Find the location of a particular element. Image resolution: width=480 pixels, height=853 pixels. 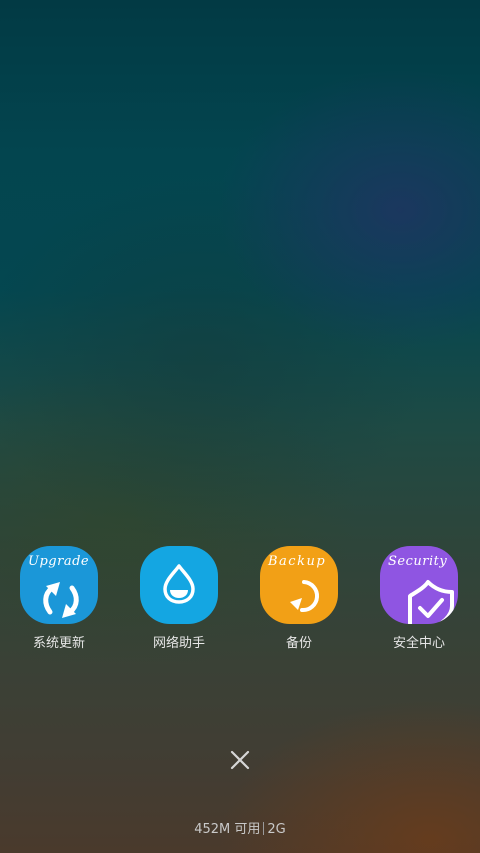

close-recents-button is located at coordinates (240, 760).